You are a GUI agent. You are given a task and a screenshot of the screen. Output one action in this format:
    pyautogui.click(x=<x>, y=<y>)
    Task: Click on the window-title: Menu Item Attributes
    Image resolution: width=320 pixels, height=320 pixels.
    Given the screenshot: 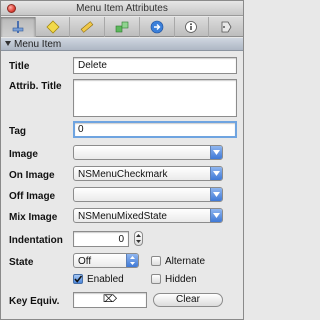 What is the action you would take?
    pyautogui.click(x=122, y=8)
    